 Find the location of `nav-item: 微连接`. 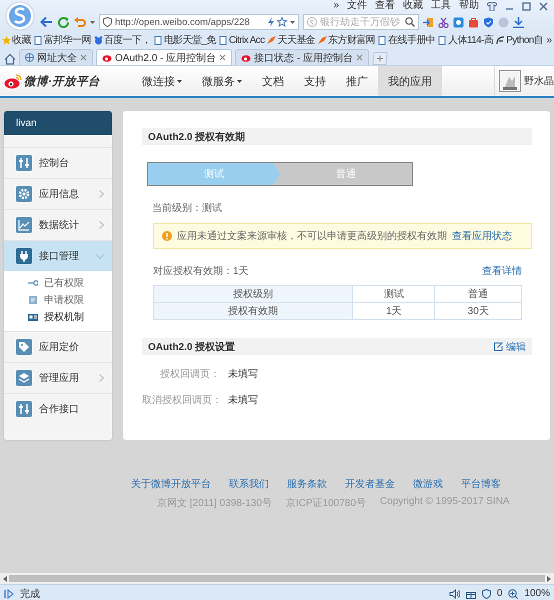

nav-item: 微连接 is located at coordinates (162, 81).